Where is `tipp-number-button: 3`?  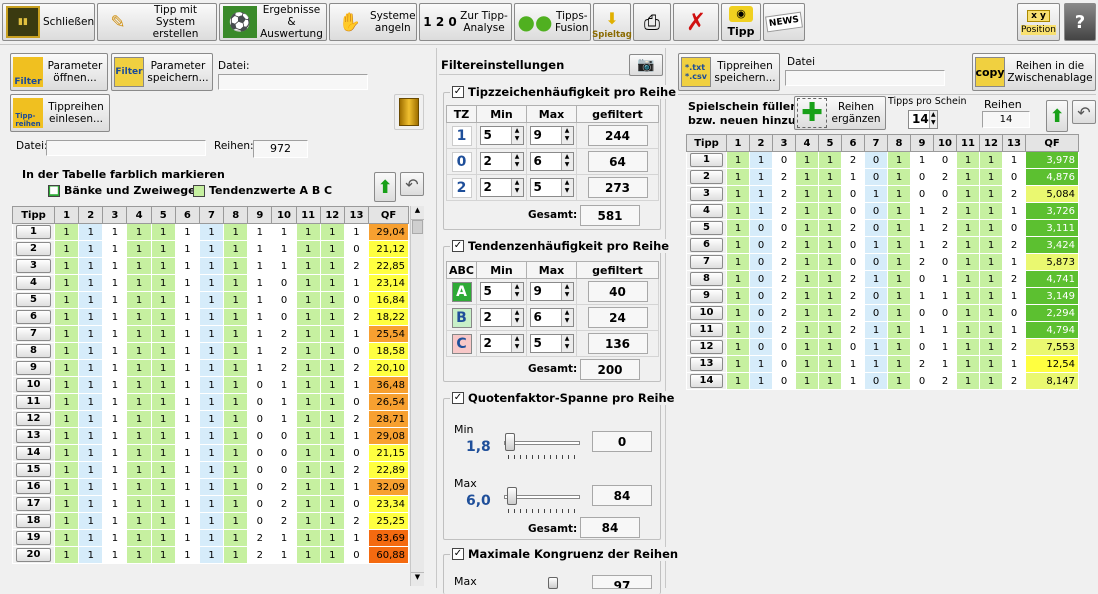 tipp-number-button: 3 is located at coordinates (33, 266).